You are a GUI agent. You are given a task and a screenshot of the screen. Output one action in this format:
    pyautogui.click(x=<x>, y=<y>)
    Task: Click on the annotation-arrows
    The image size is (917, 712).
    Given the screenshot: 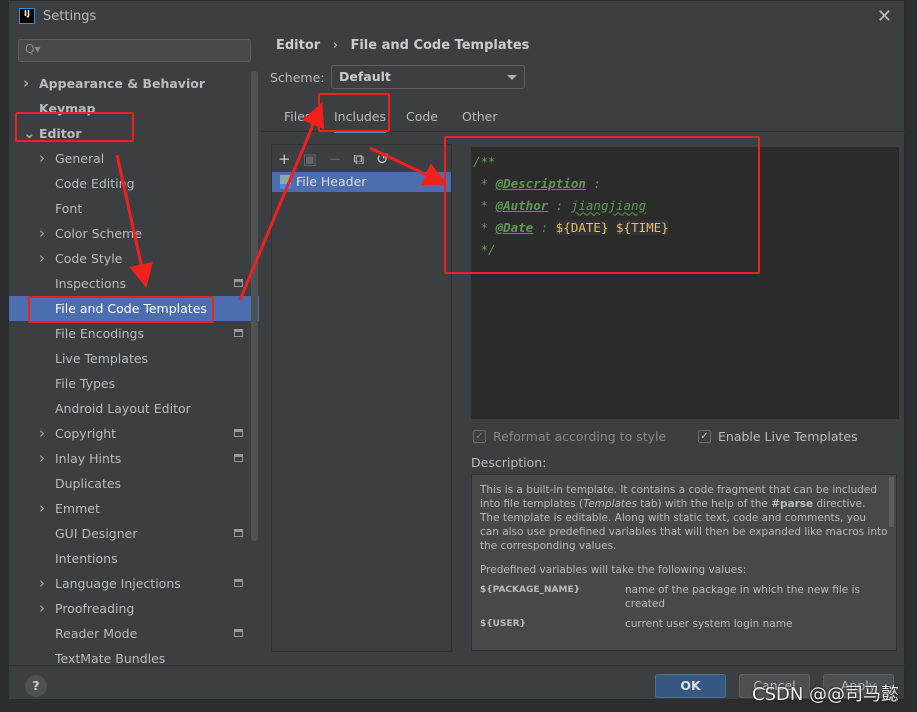 What is the action you would take?
    pyautogui.click(x=281, y=201)
    